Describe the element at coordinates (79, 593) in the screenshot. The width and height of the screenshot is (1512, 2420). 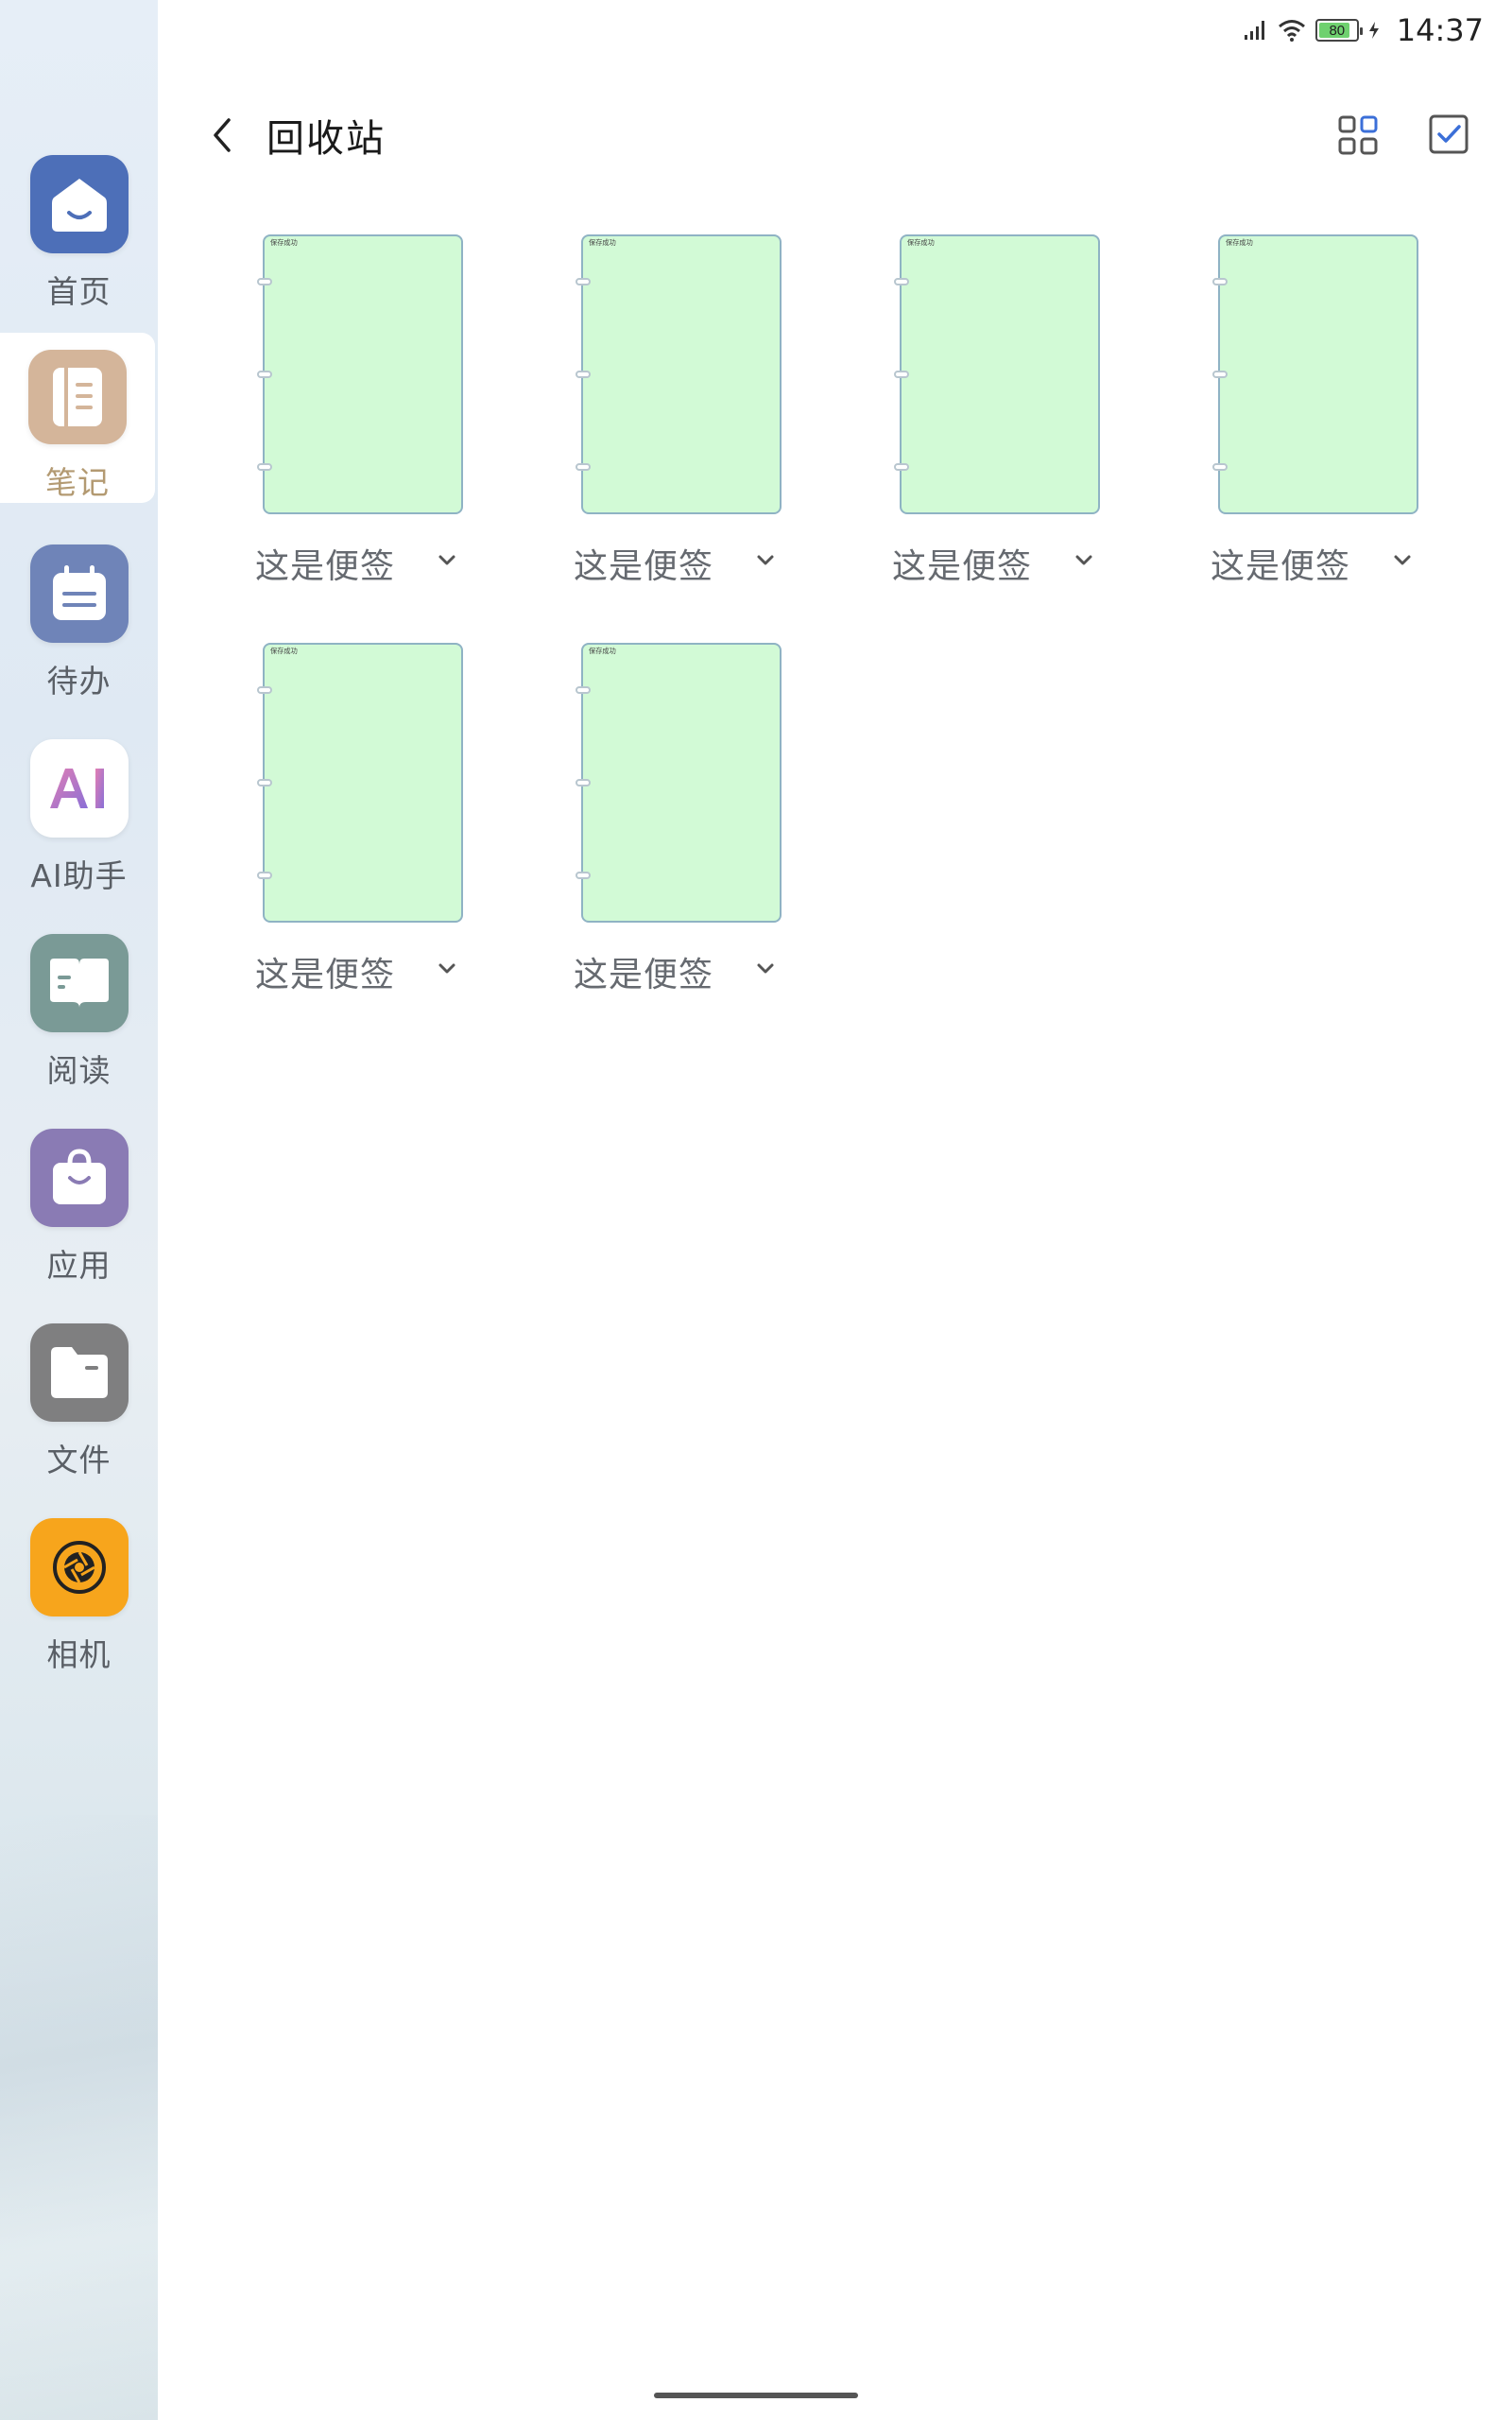
I see `calendar-icon` at that location.